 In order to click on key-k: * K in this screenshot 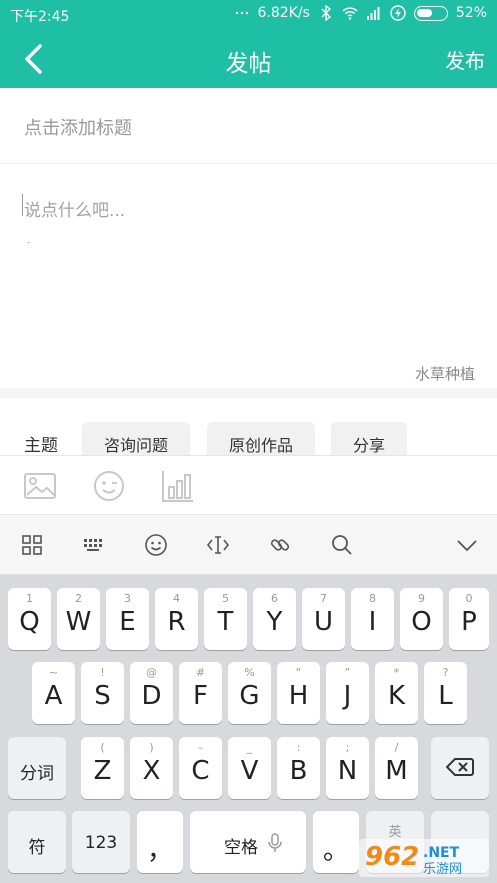, I will do `click(396, 693)`.